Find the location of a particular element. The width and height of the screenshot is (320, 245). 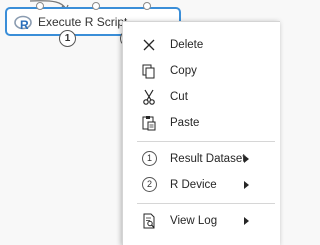

menu-item-cut: Cut is located at coordinates (201, 98).